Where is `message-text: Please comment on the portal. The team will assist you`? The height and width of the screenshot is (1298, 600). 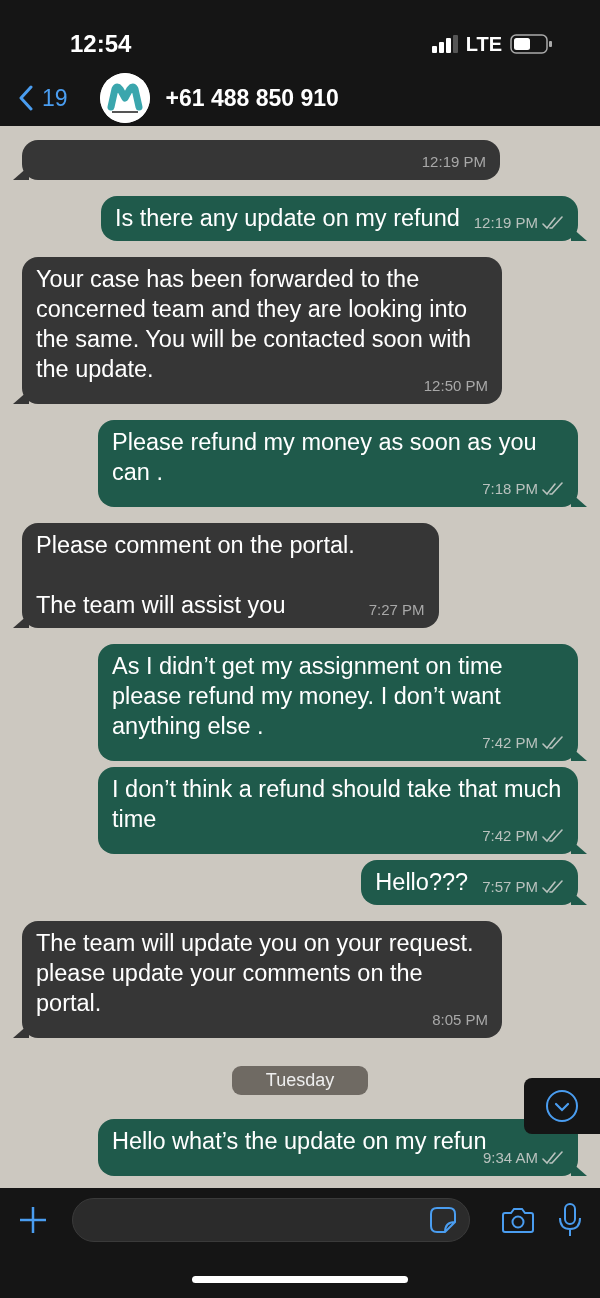
message-text: Please comment on the portal. The team will assist you is located at coordinates (195, 575).